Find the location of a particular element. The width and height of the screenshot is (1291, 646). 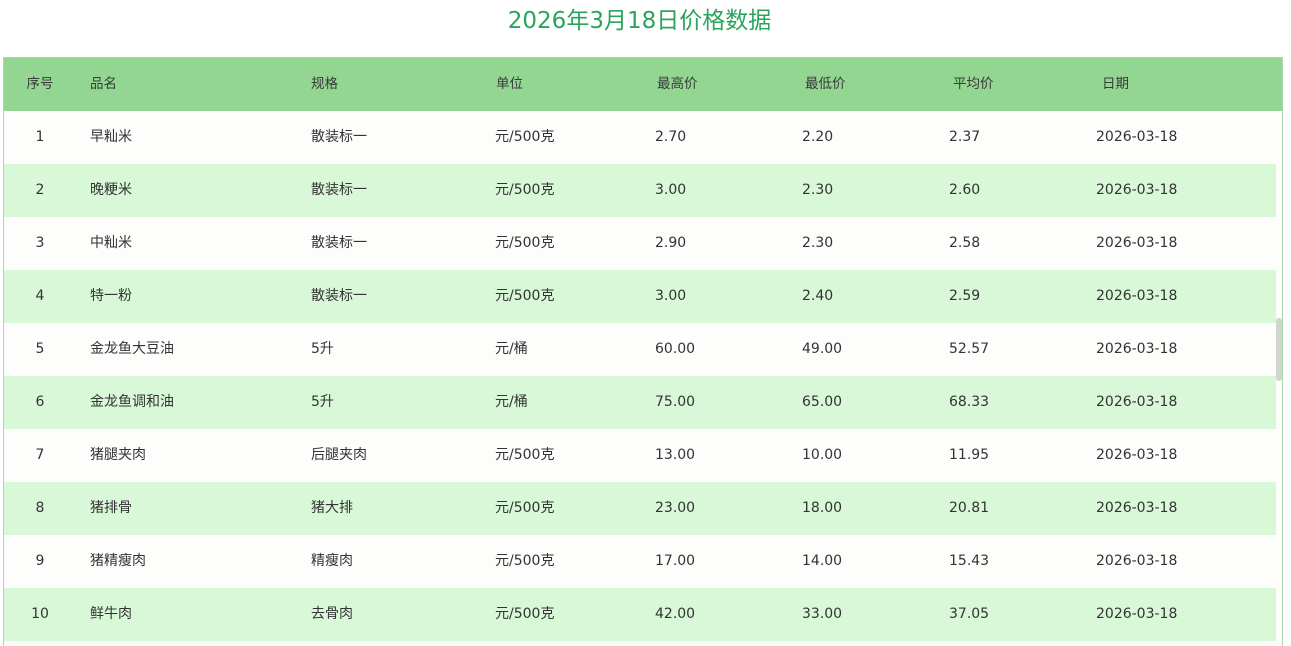

cell-index: 9 is located at coordinates (40, 561).